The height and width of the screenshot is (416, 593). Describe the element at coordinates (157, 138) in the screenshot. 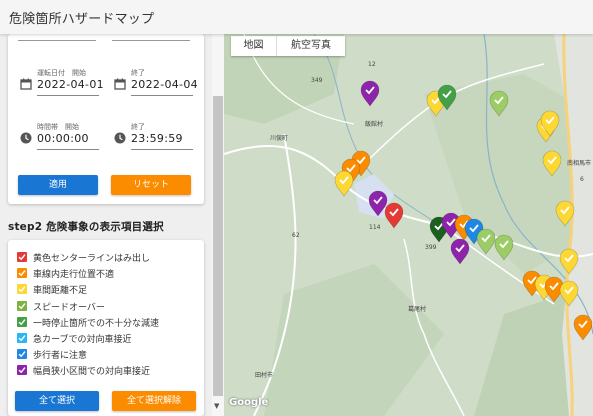

I see `end-time-value: 23:59:59` at that location.